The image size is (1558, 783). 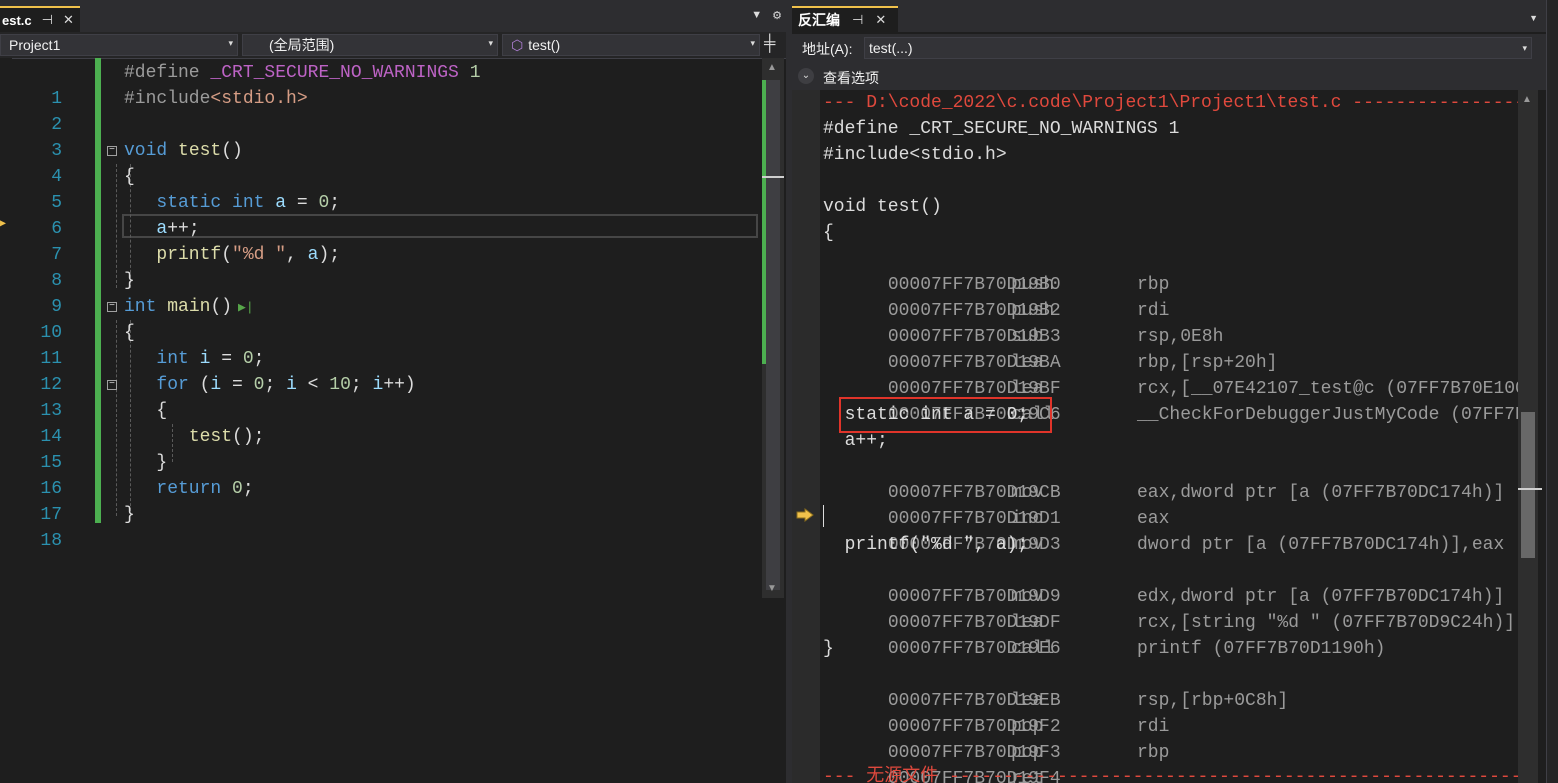 What do you see at coordinates (772, 588) in the screenshot?
I see `scroll-down-icon: ▼` at bounding box center [772, 588].